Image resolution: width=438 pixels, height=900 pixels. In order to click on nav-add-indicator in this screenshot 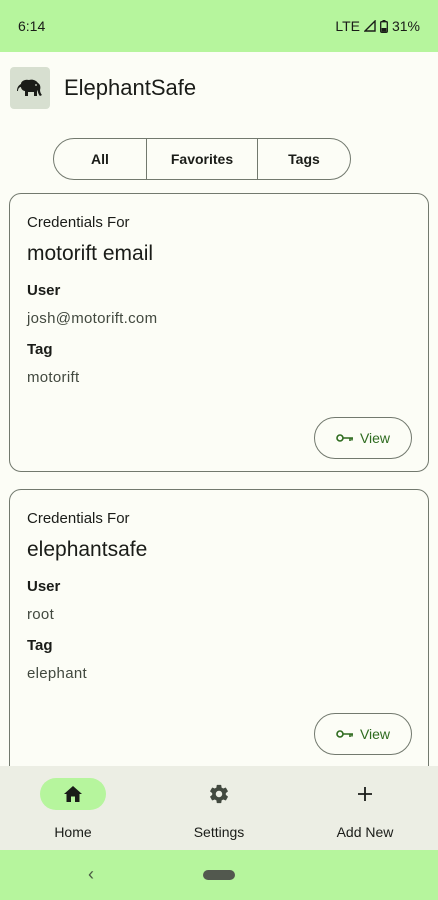, I will do `click(365, 794)`.